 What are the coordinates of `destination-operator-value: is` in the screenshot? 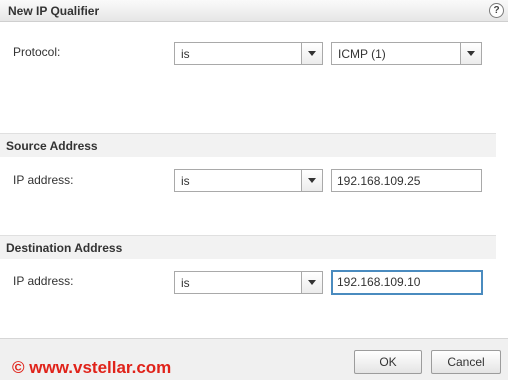 It's located at (185, 283).